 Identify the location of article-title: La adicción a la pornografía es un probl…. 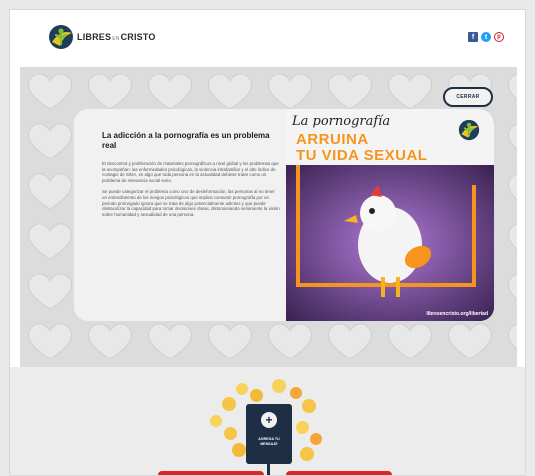
(186, 140).